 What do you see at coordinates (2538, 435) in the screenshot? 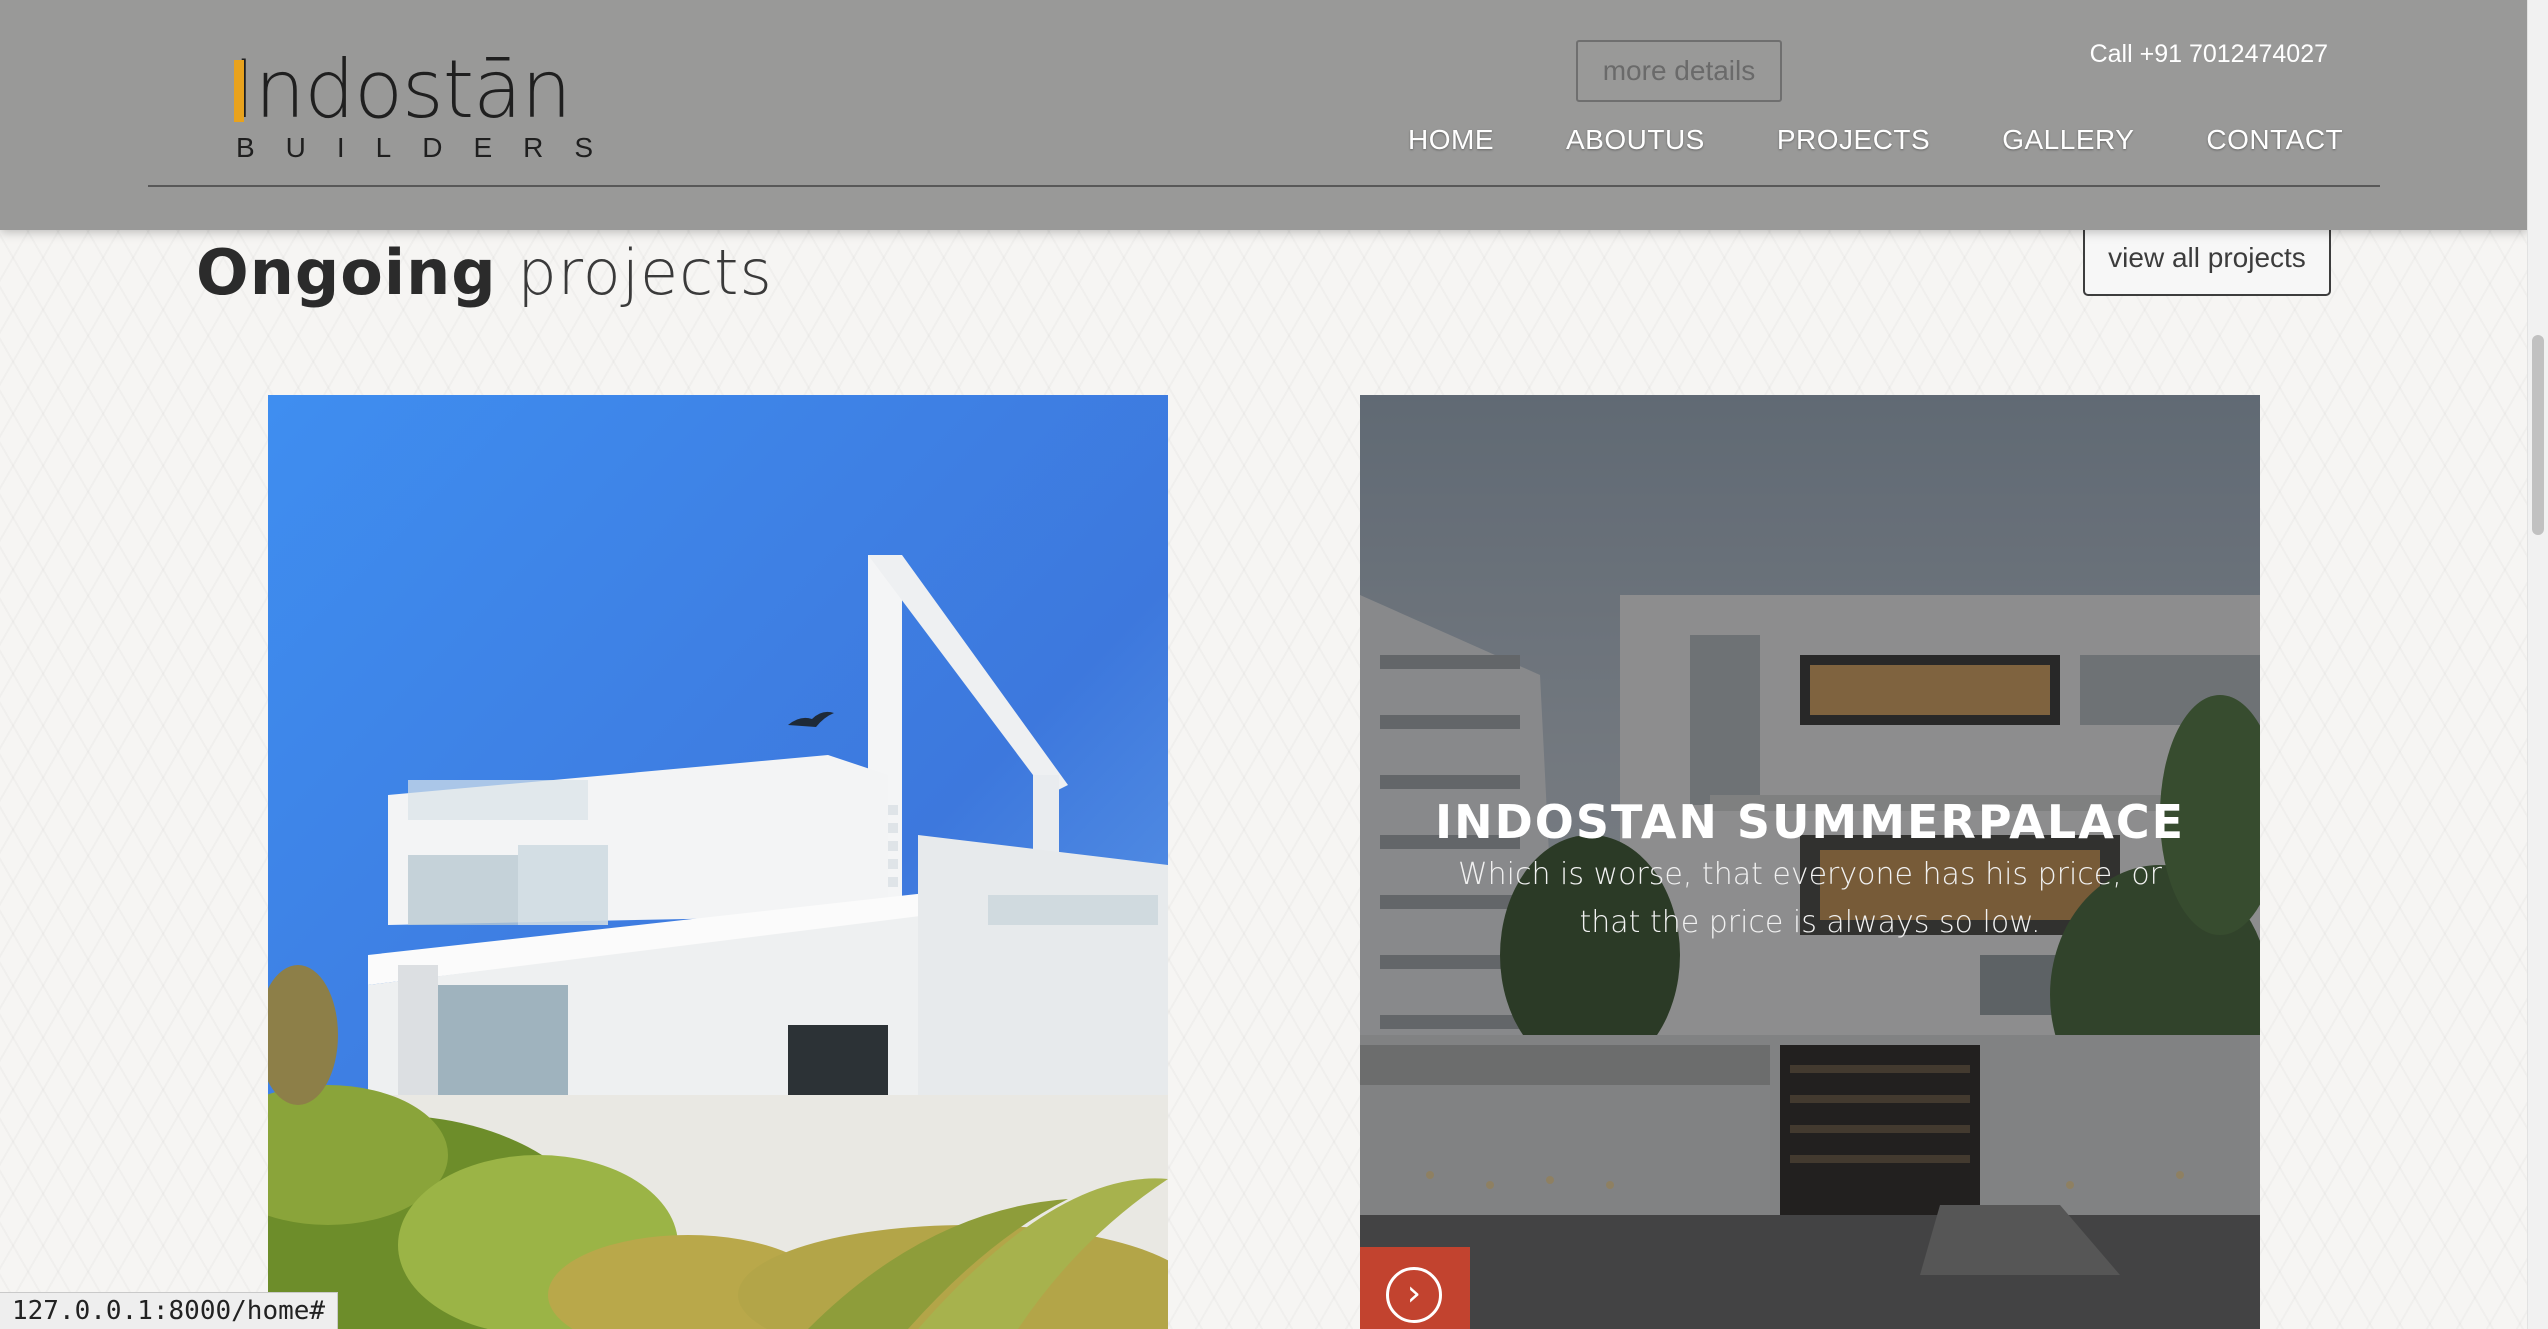
I see `scrollbar-thumb` at bounding box center [2538, 435].